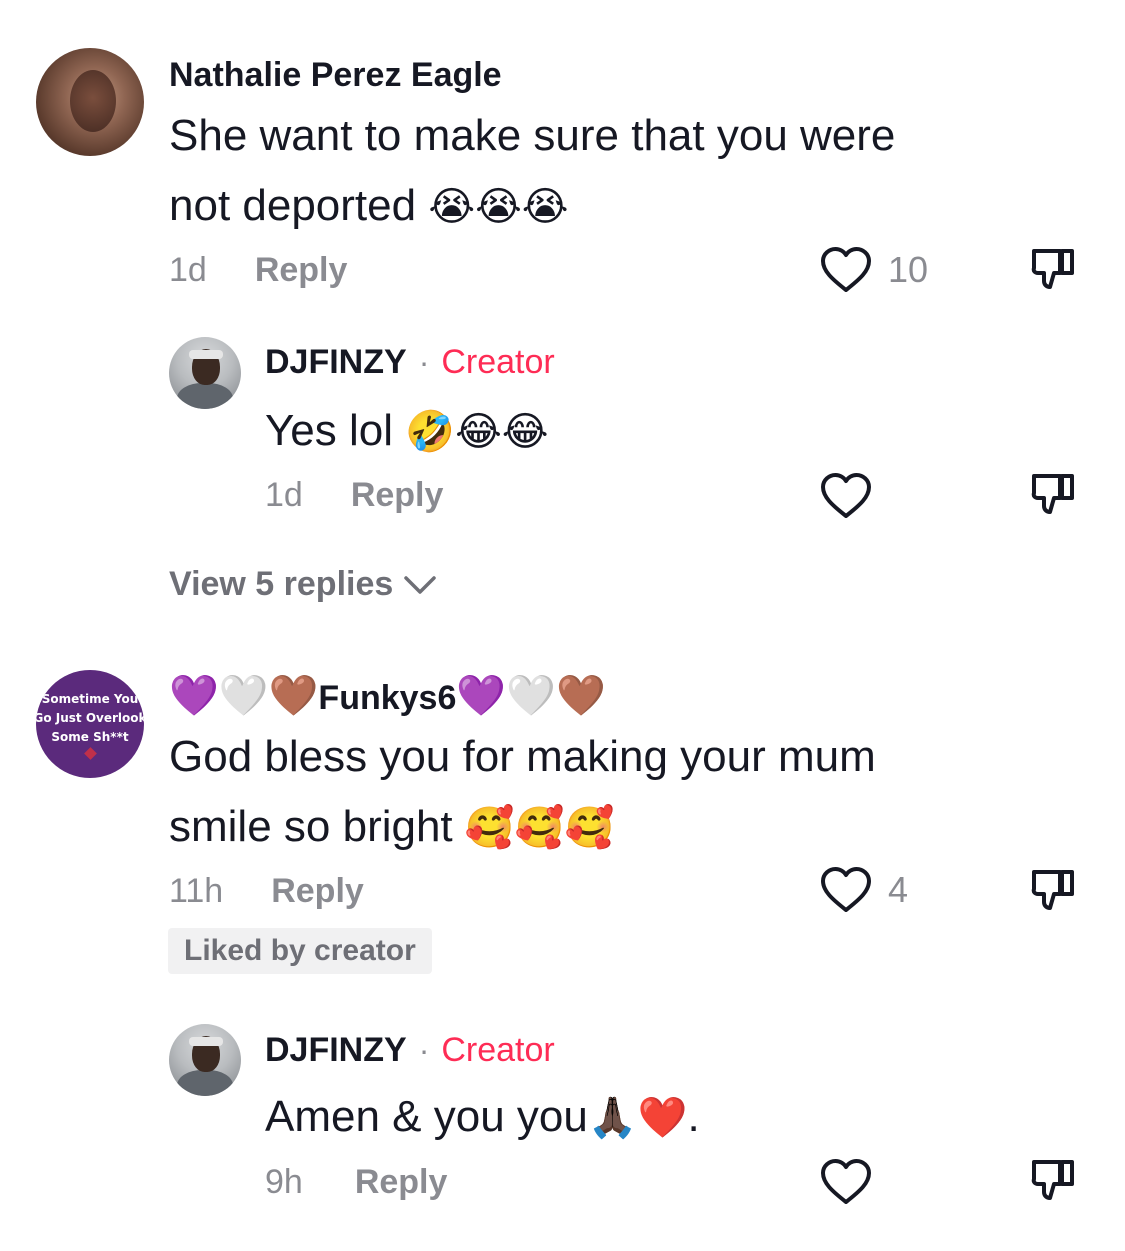 The image size is (1125, 1251). What do you see at coordinates (539, 828) in the screenshot?
I see `smiling-hearts-emoji: 🥰🥰🥰` at bounding box center [539, 828].